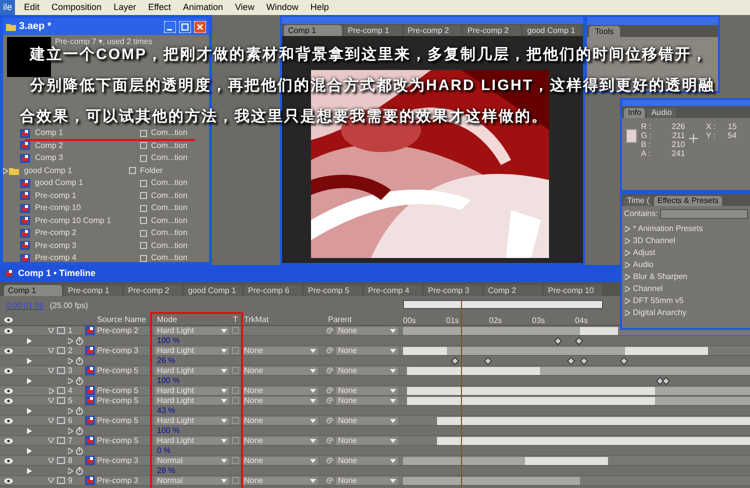 The height and width of the screenshot is (488, 750). I want to click on opacity-value: 0 %, so click(182, 450).